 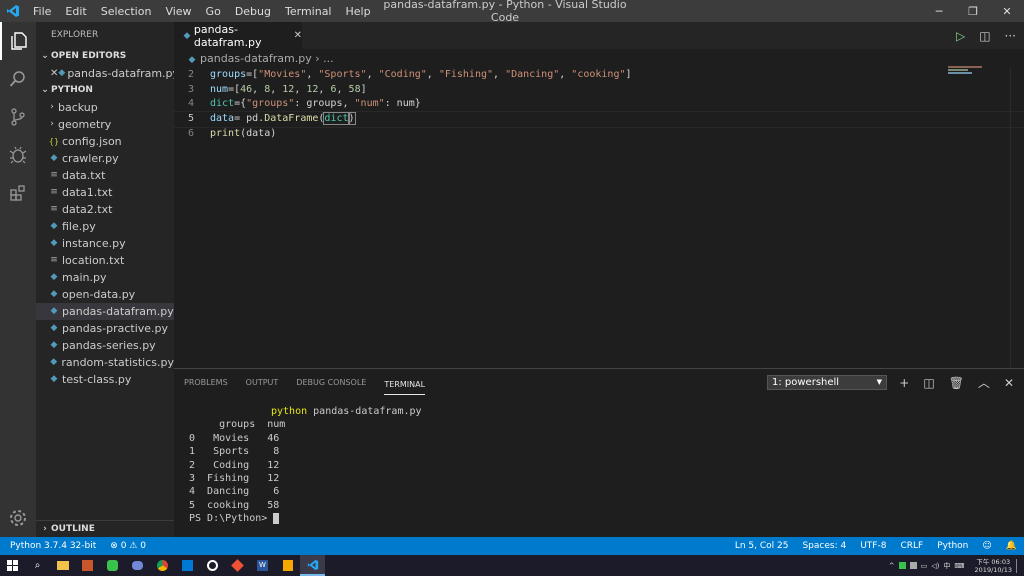 What do you see at coordinates (18, 193) in the screenshot?
I see `extensions-icon` at bounding box center [18, 193].